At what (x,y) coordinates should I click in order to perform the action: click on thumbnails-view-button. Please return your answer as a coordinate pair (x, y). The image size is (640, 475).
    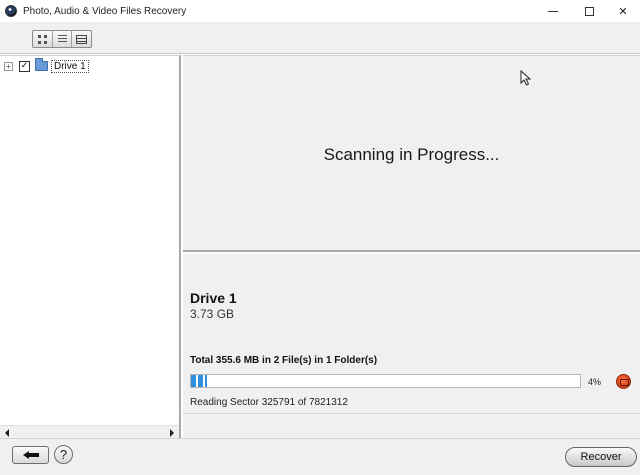
    Looking at the image, I should click on (43, 39).